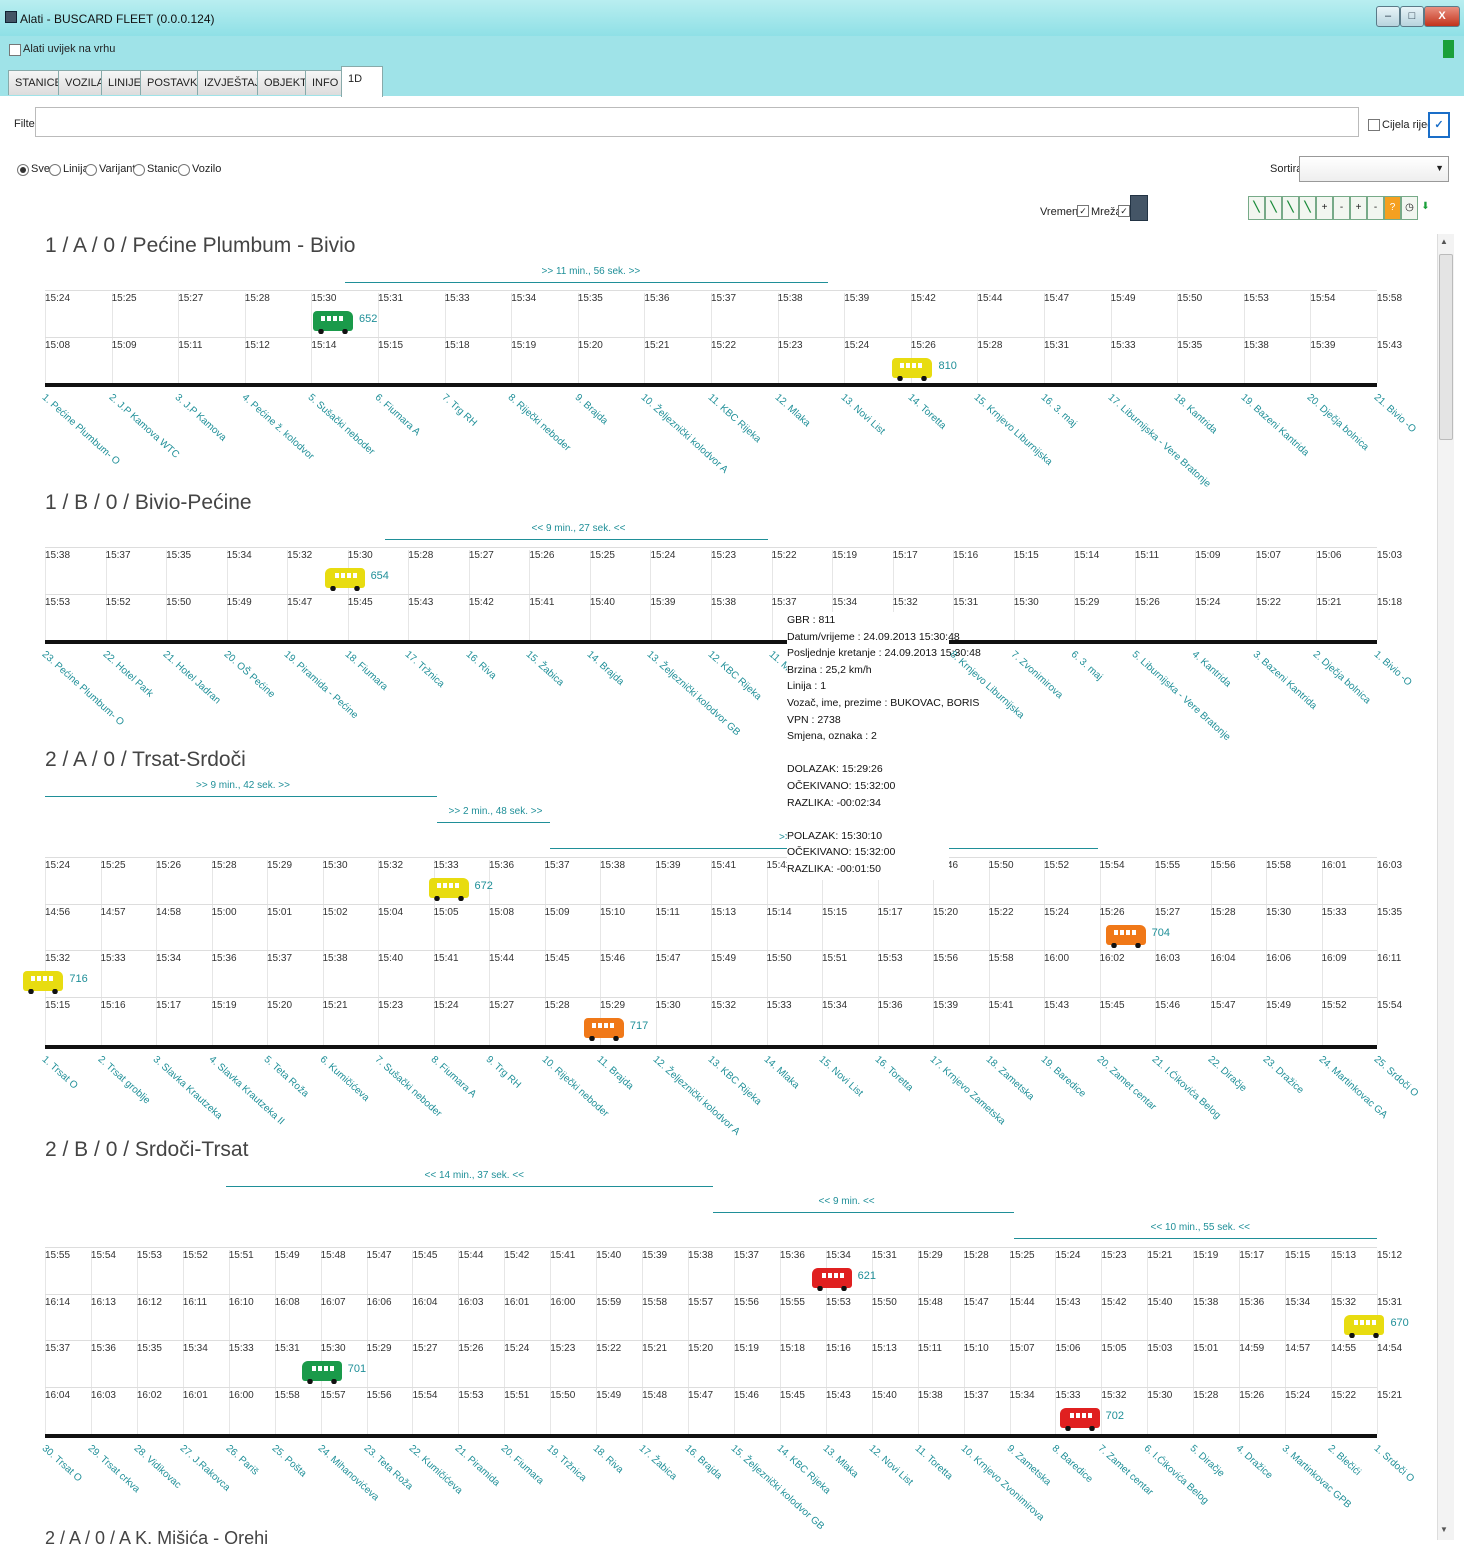 This screenshot has width=1464, height=1548. What do you see at coordinates (1195, 414) in the screenshot?
I see `station-label: 18. Kantrida` at bounding box center [1195, 414].